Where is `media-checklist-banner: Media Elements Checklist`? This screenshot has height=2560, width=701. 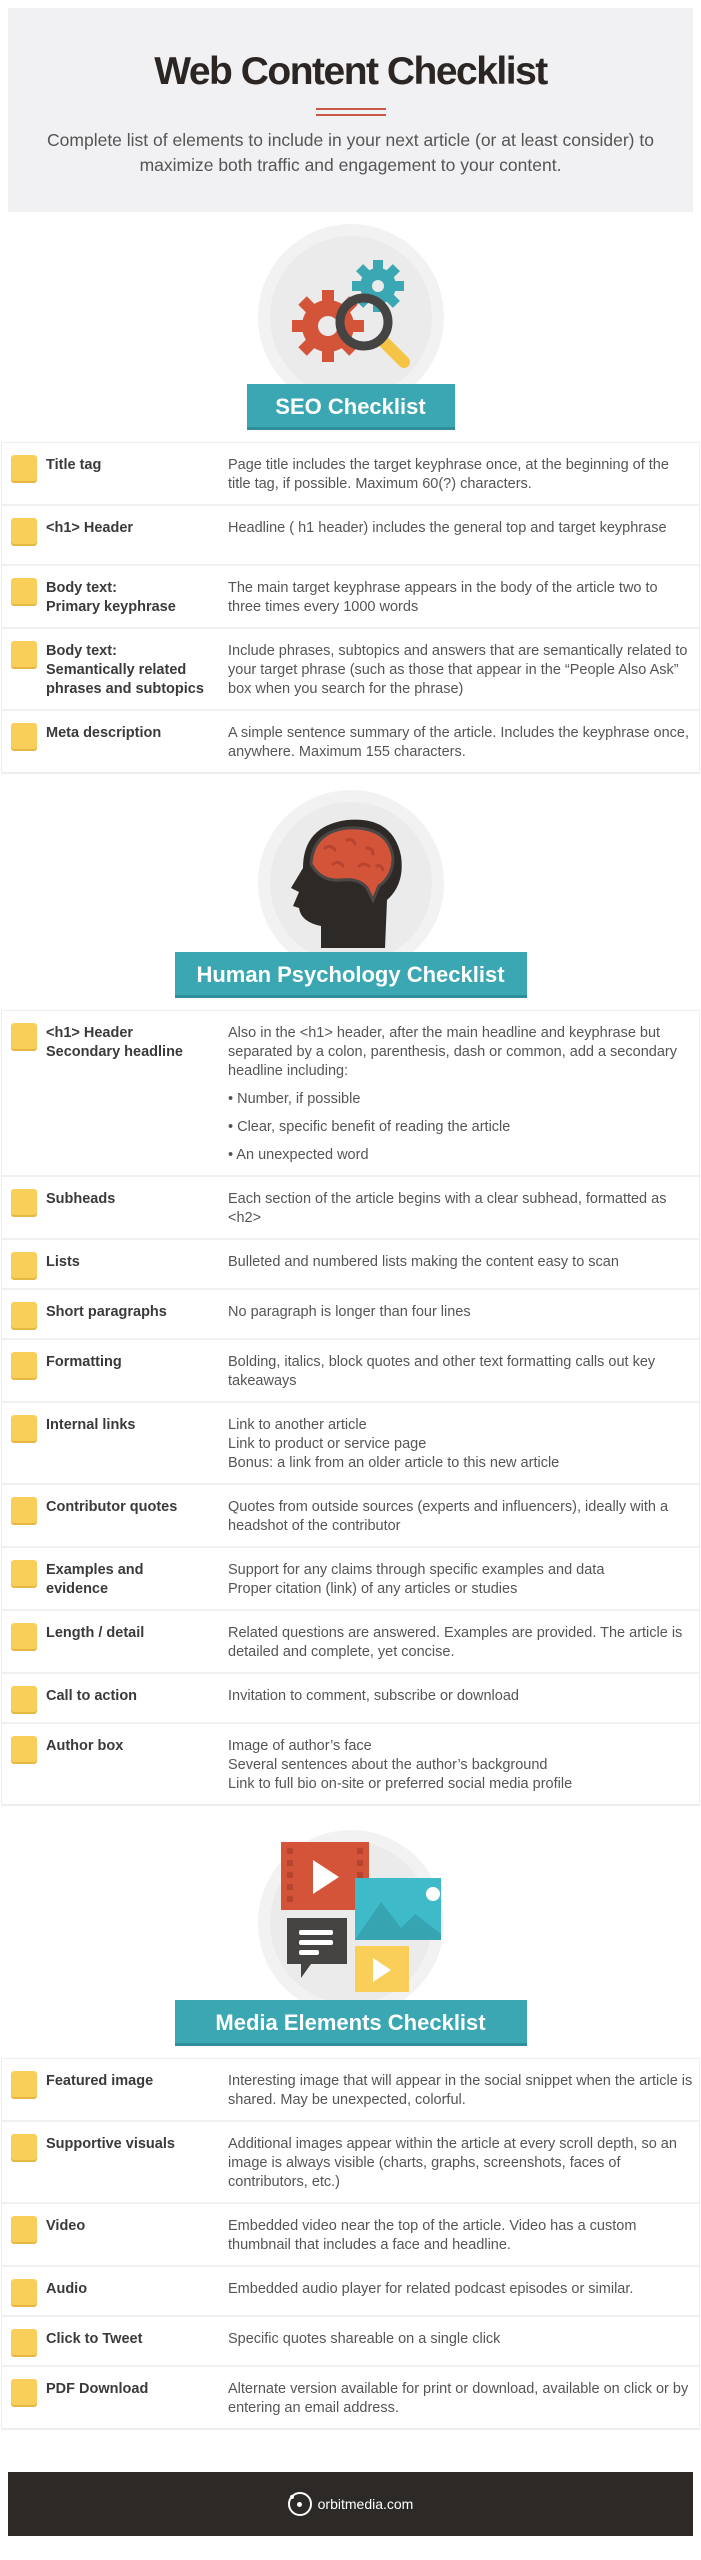
media-checklist-banner: Media Elements Checklist is located at coordinates (350, 2023).